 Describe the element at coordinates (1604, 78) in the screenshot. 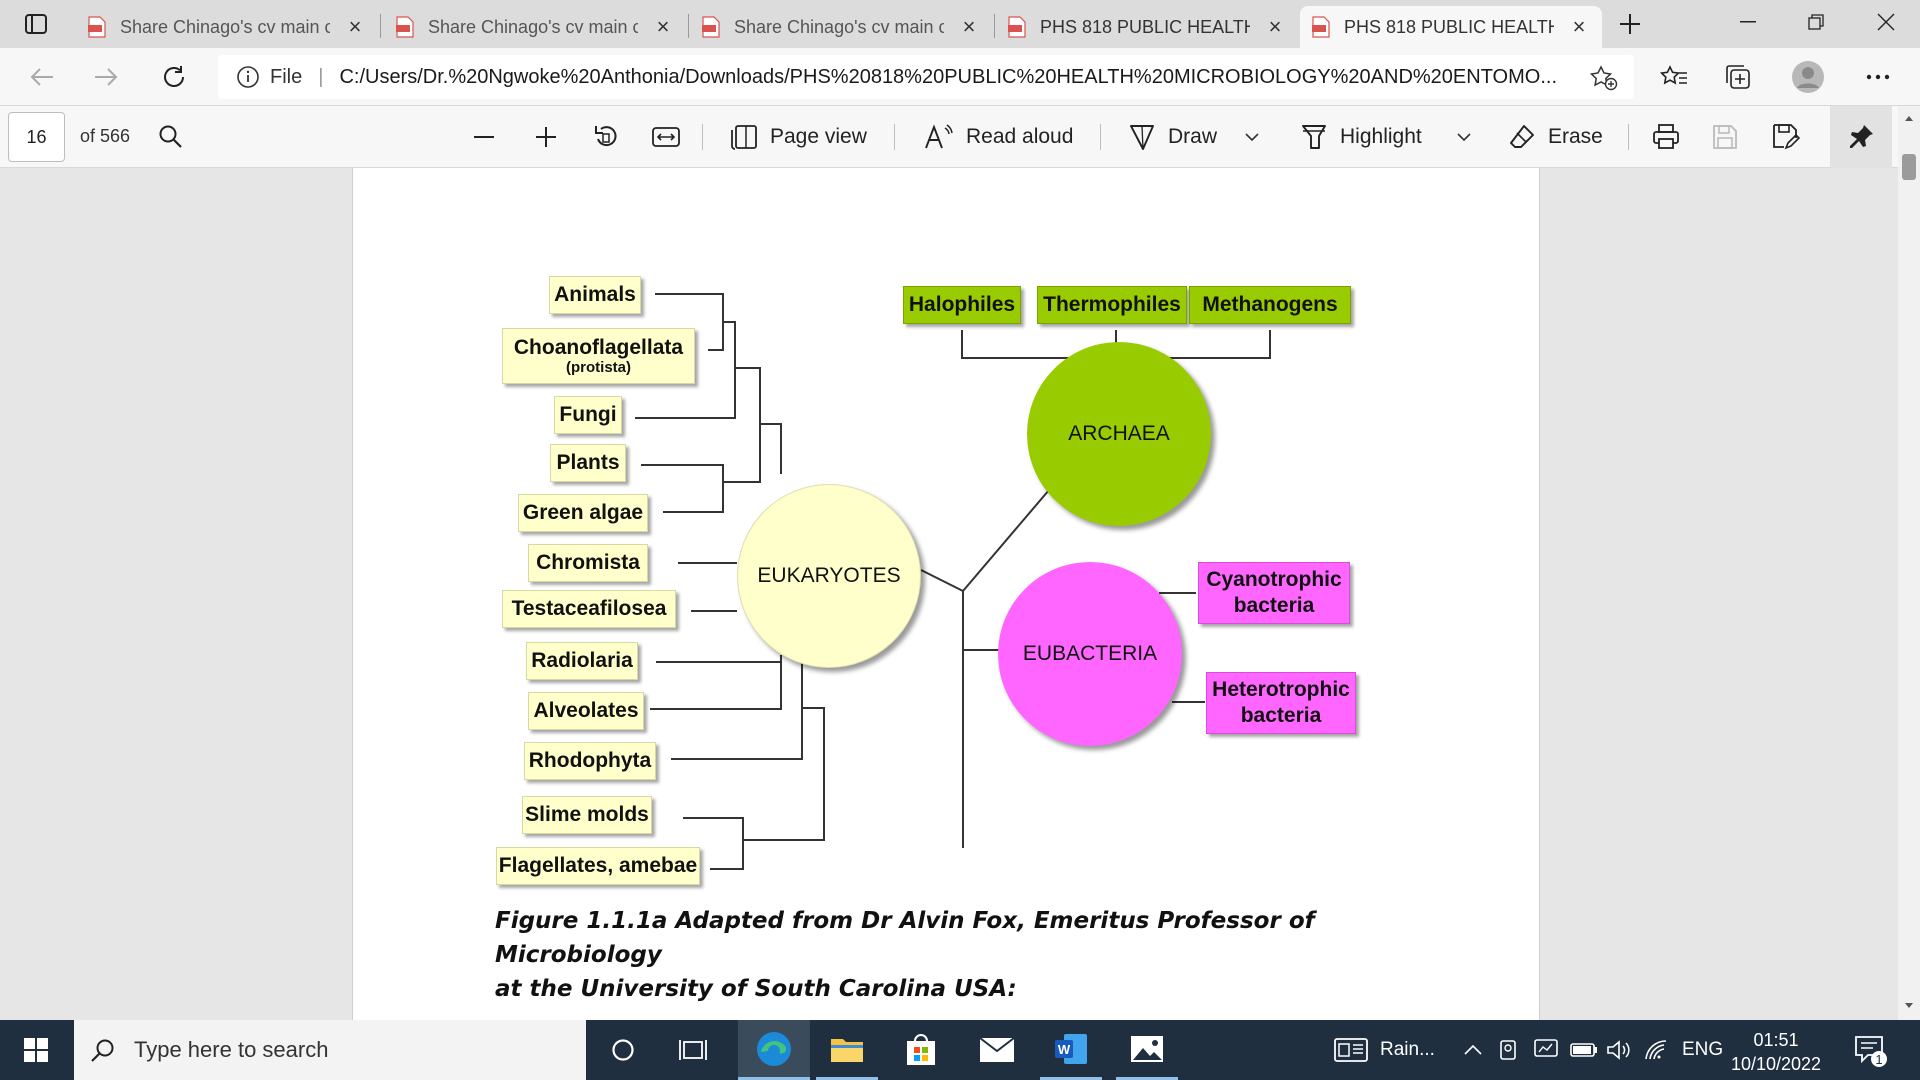

I see `add-favorite-icon` at that location.